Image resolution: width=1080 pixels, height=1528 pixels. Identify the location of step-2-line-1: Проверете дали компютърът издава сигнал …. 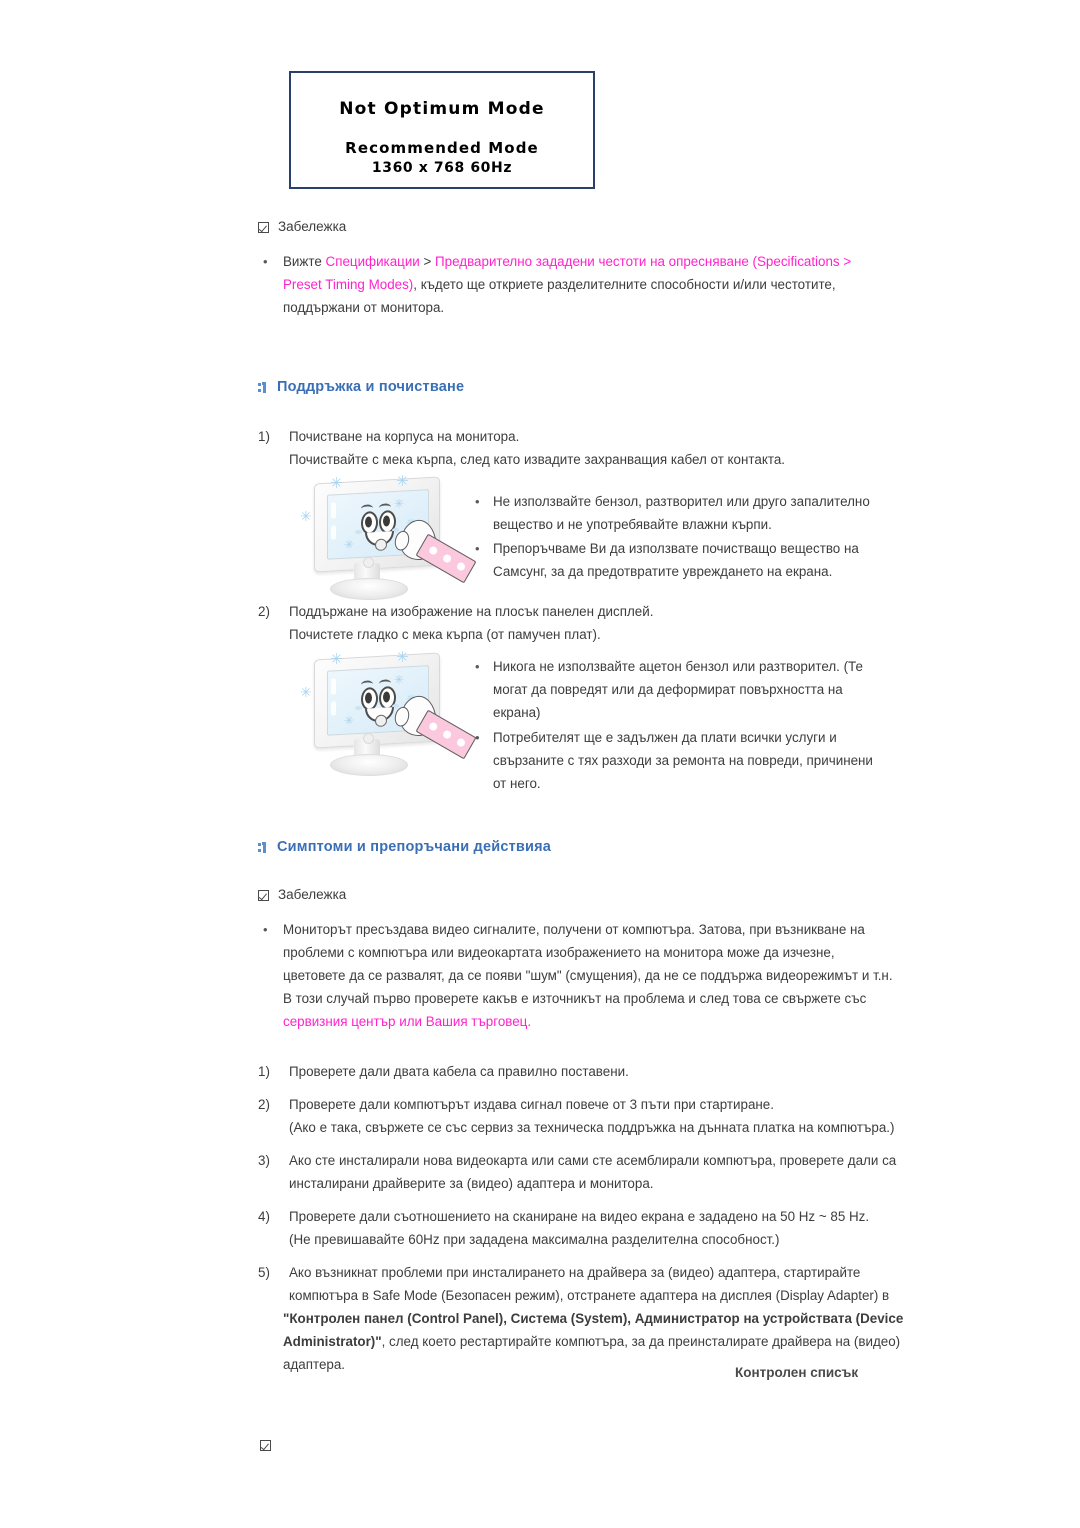
(531, 1104).